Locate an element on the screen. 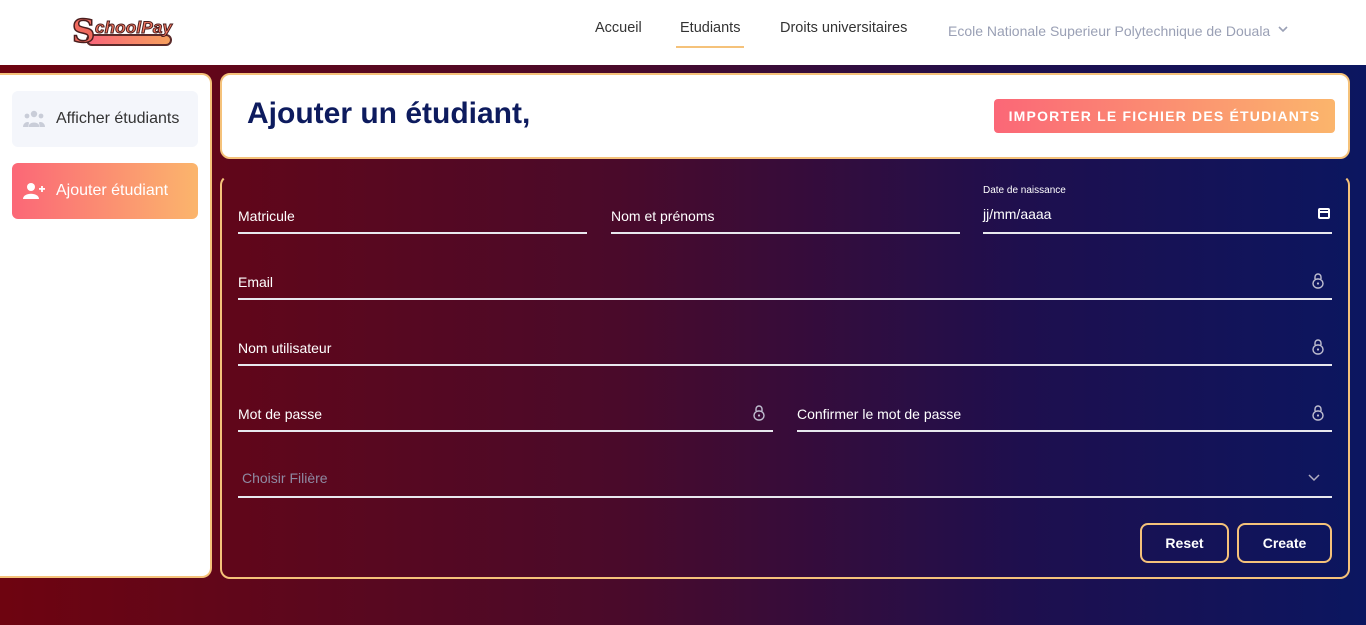  import-students-button: IMPORTER LE FICHIER DES ÉTUDIANTS is located at coordinates (1164, 116).